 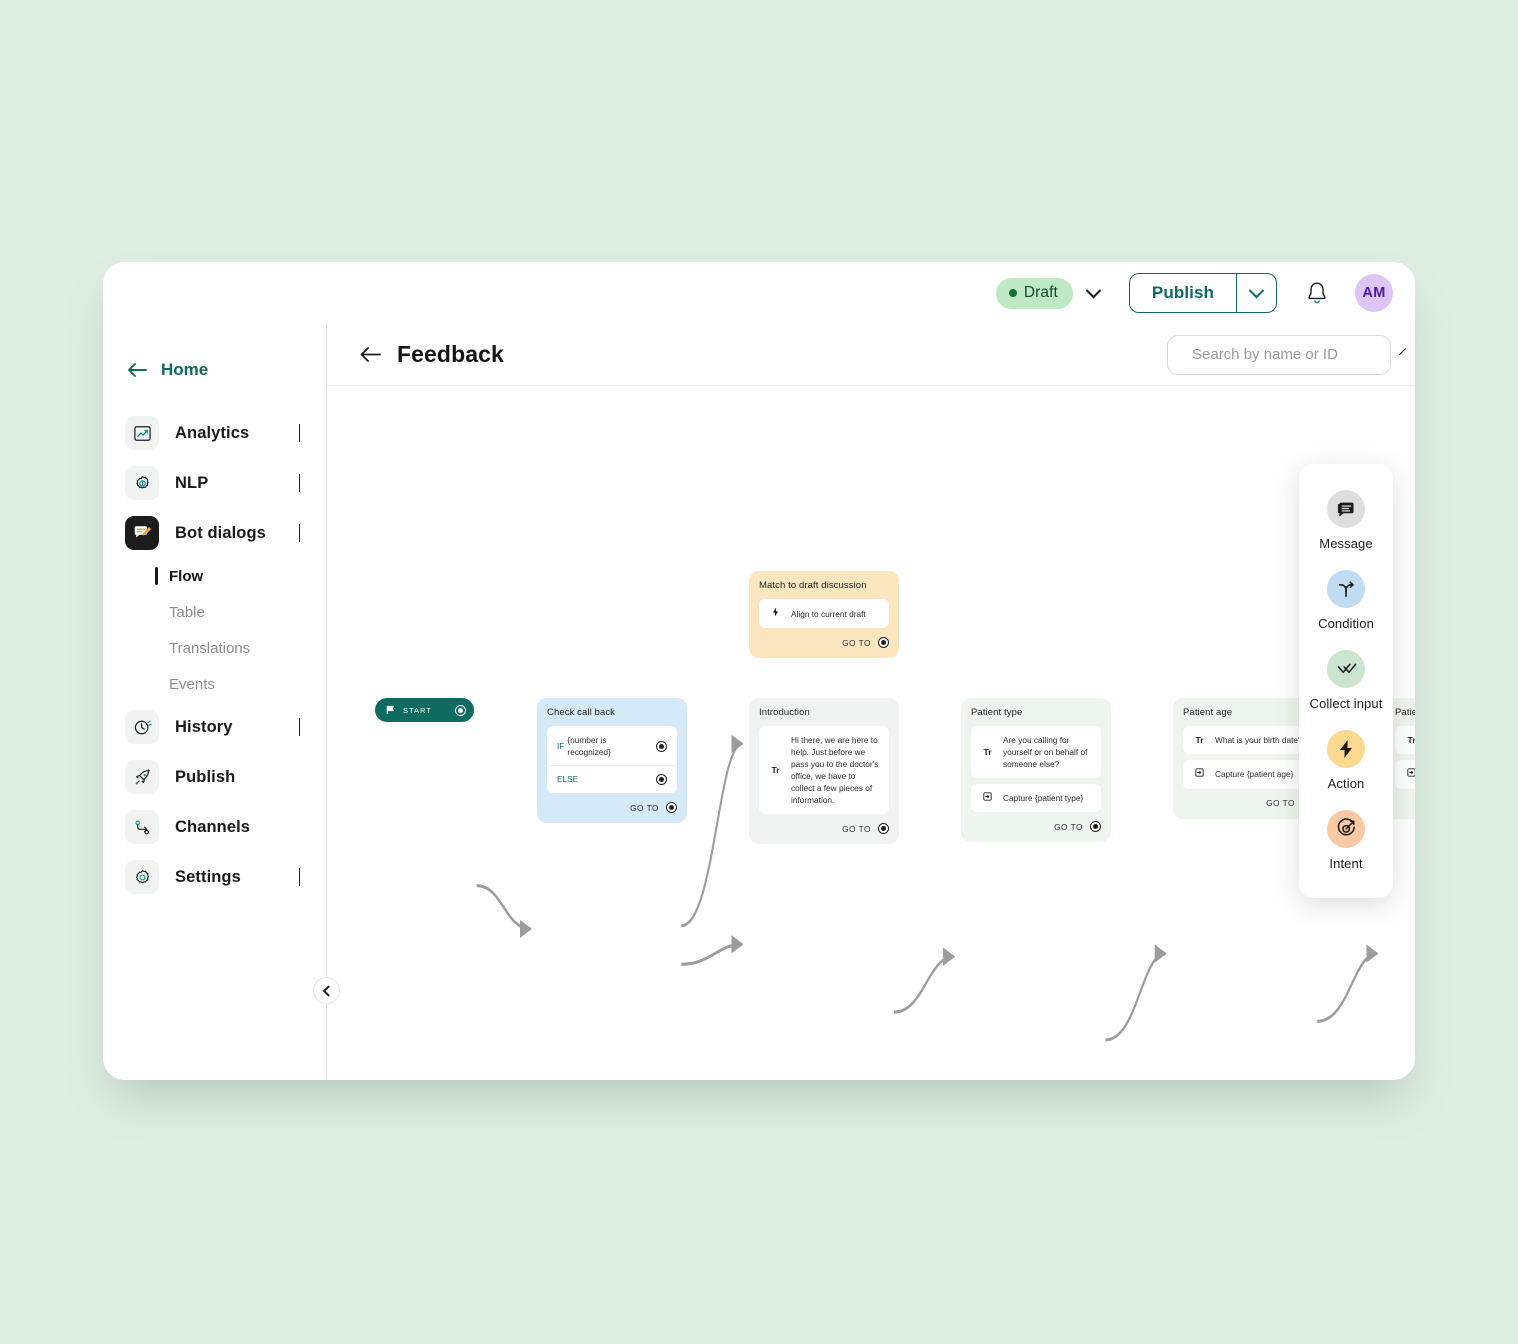 I want to click on rocket-icon, so click(x=142, y=777).